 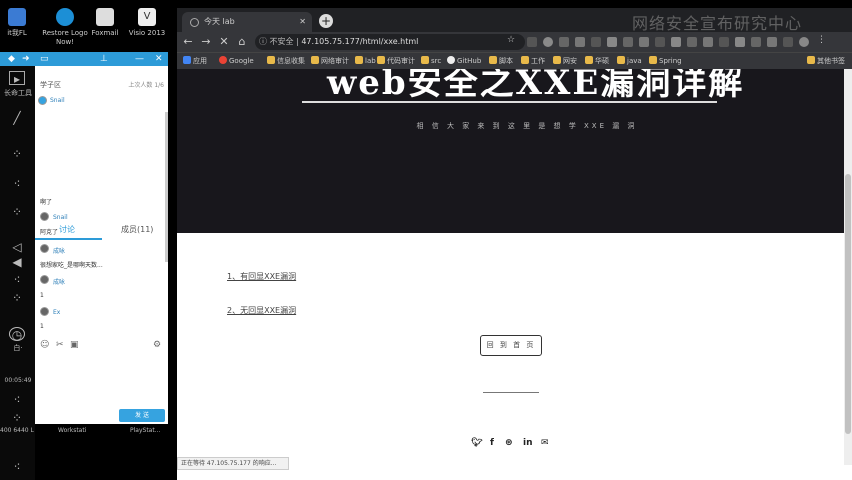 I want to click on page-title: web安全之XXE漏洞详解, so click(x=536, y=86).